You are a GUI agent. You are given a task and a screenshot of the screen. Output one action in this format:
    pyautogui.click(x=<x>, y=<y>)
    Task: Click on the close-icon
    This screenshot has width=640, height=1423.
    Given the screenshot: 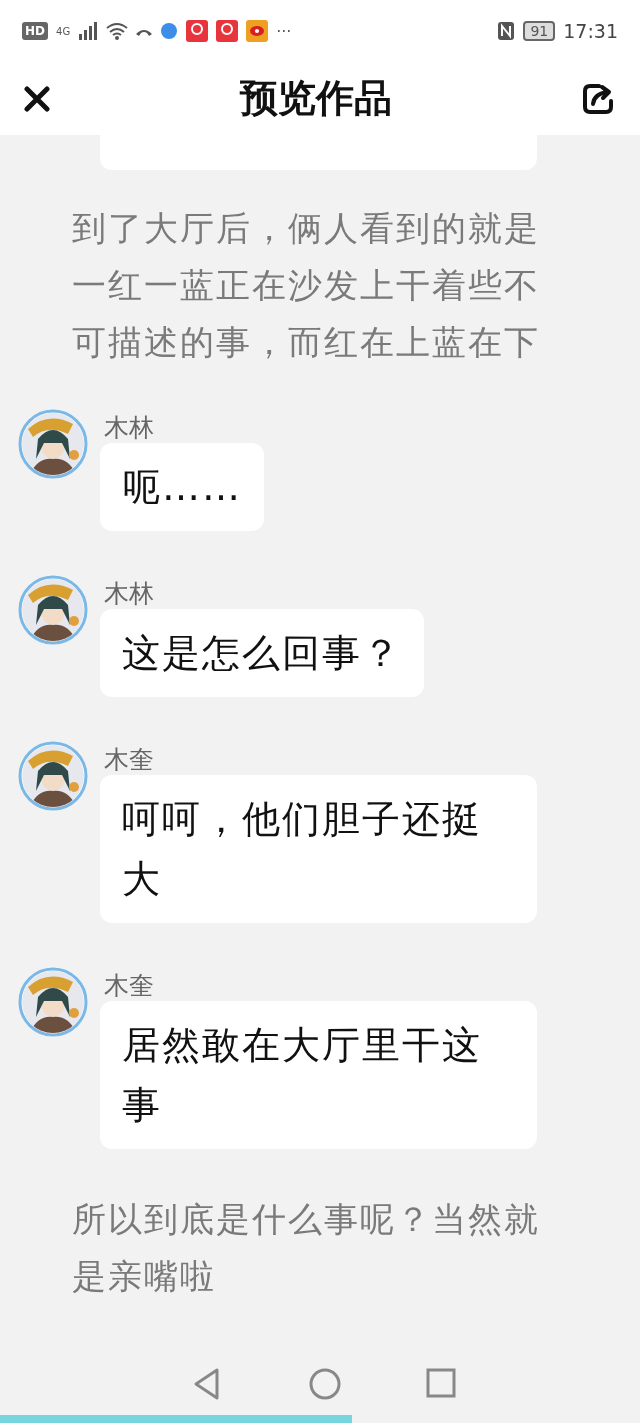 What is the action you would take?
    pyautogui.click(x=37, y=98)
    